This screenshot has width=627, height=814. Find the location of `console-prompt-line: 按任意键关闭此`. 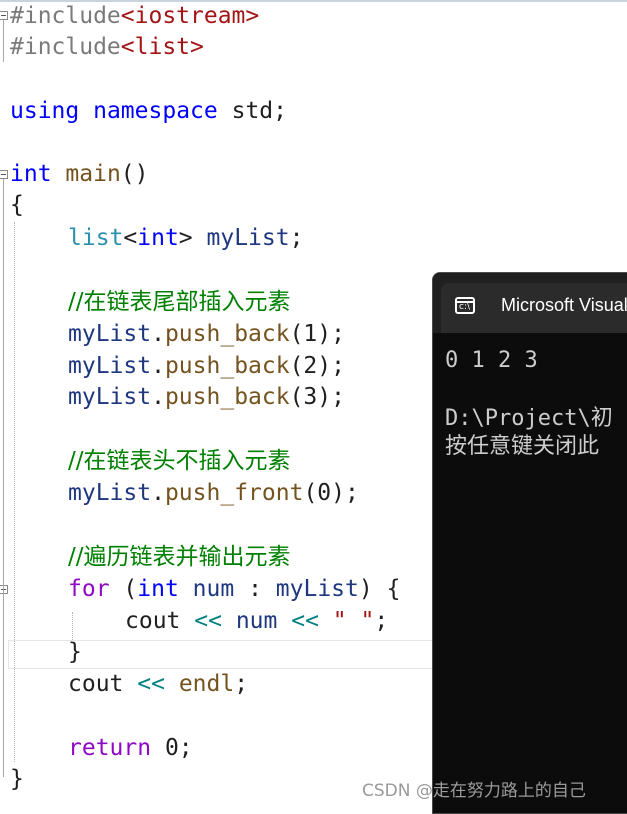

console-prompt-line: 按任意键关闭此 is located at coordinates (522, 446).